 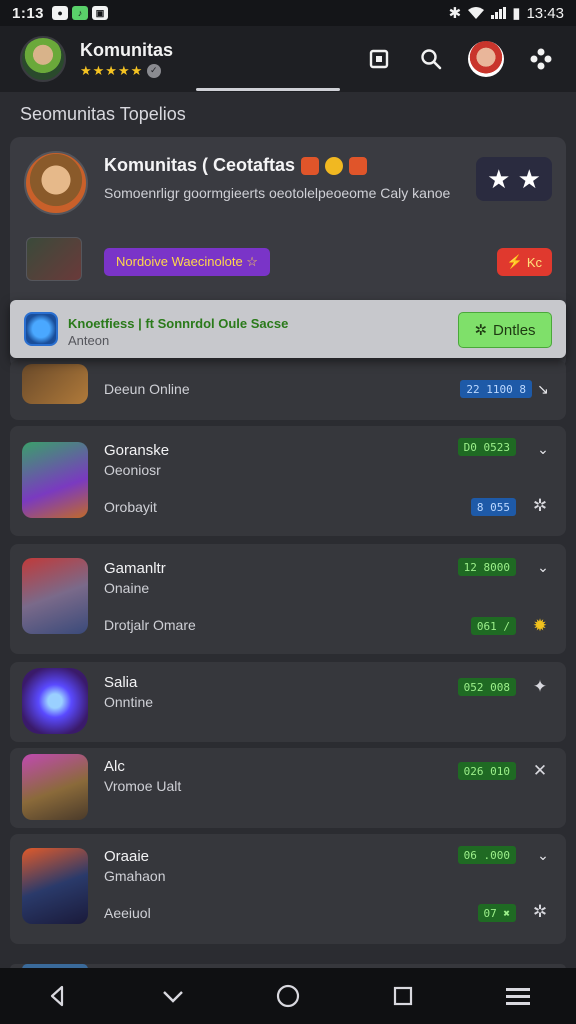 I want to click on status-bar: 1:13 ● ♪ ▣ ✱ ▮ 13:43, so click(x=288, y=13).